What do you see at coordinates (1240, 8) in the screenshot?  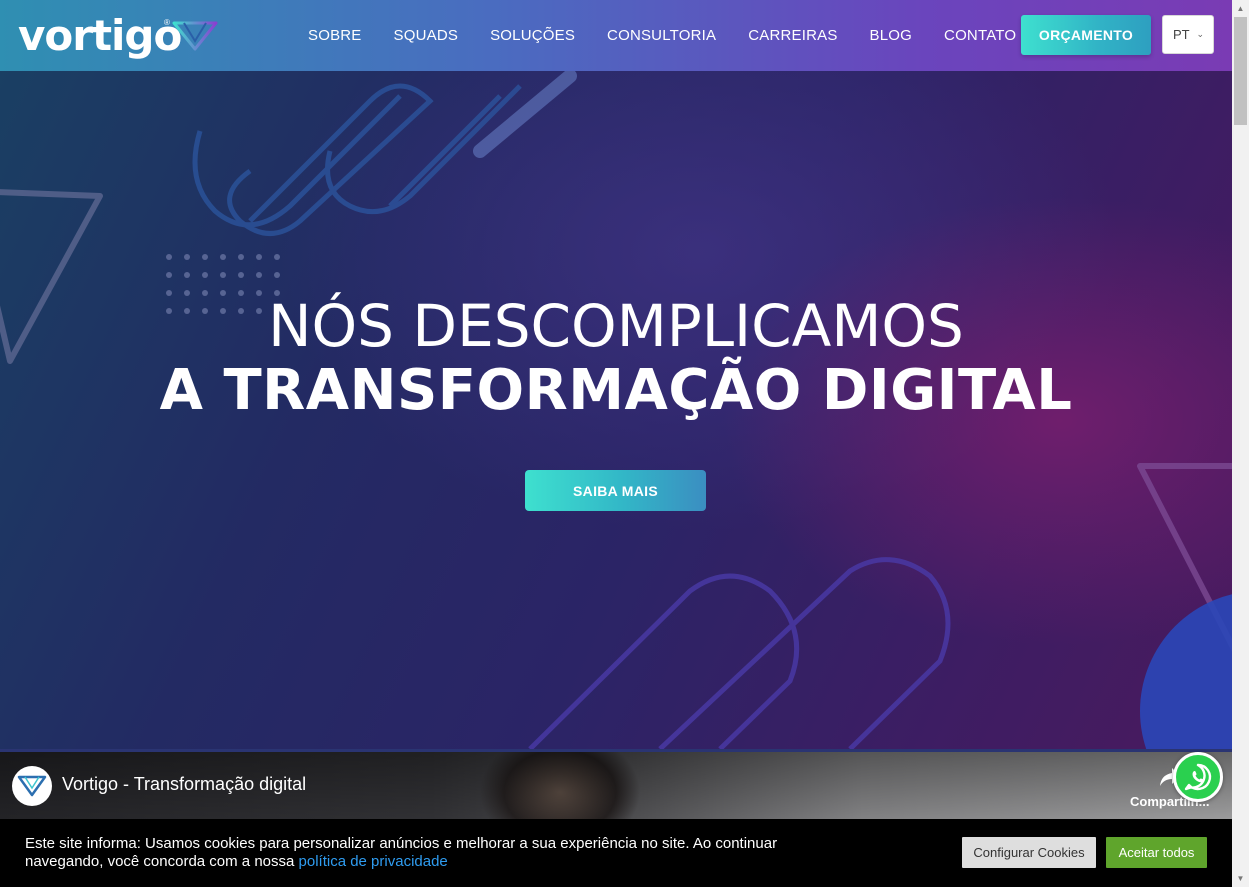 I see `scroll-up-arrow-icon: ▲` at bounding box center [1240, 8].